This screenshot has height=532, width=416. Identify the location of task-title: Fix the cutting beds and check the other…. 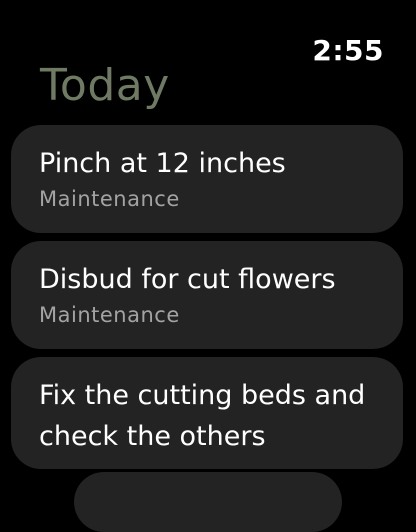
(202, 416).